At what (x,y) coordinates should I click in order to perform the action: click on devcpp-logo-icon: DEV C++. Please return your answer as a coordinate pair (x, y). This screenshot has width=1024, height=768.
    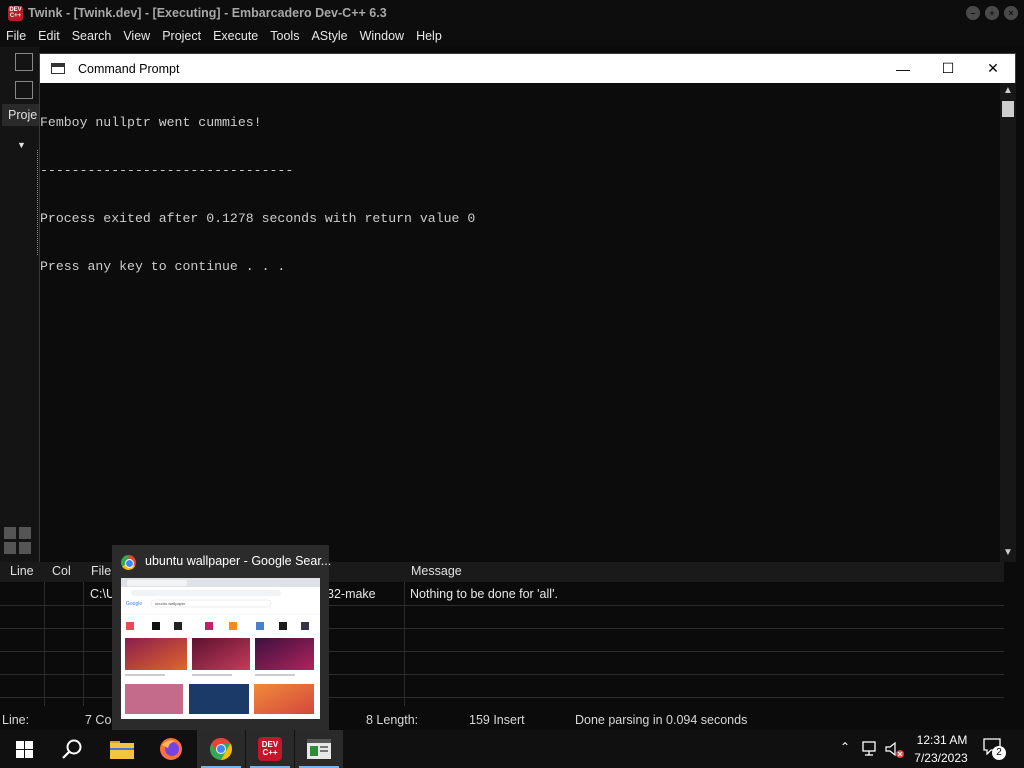
    Looking at the image, I should click on (15, 13).